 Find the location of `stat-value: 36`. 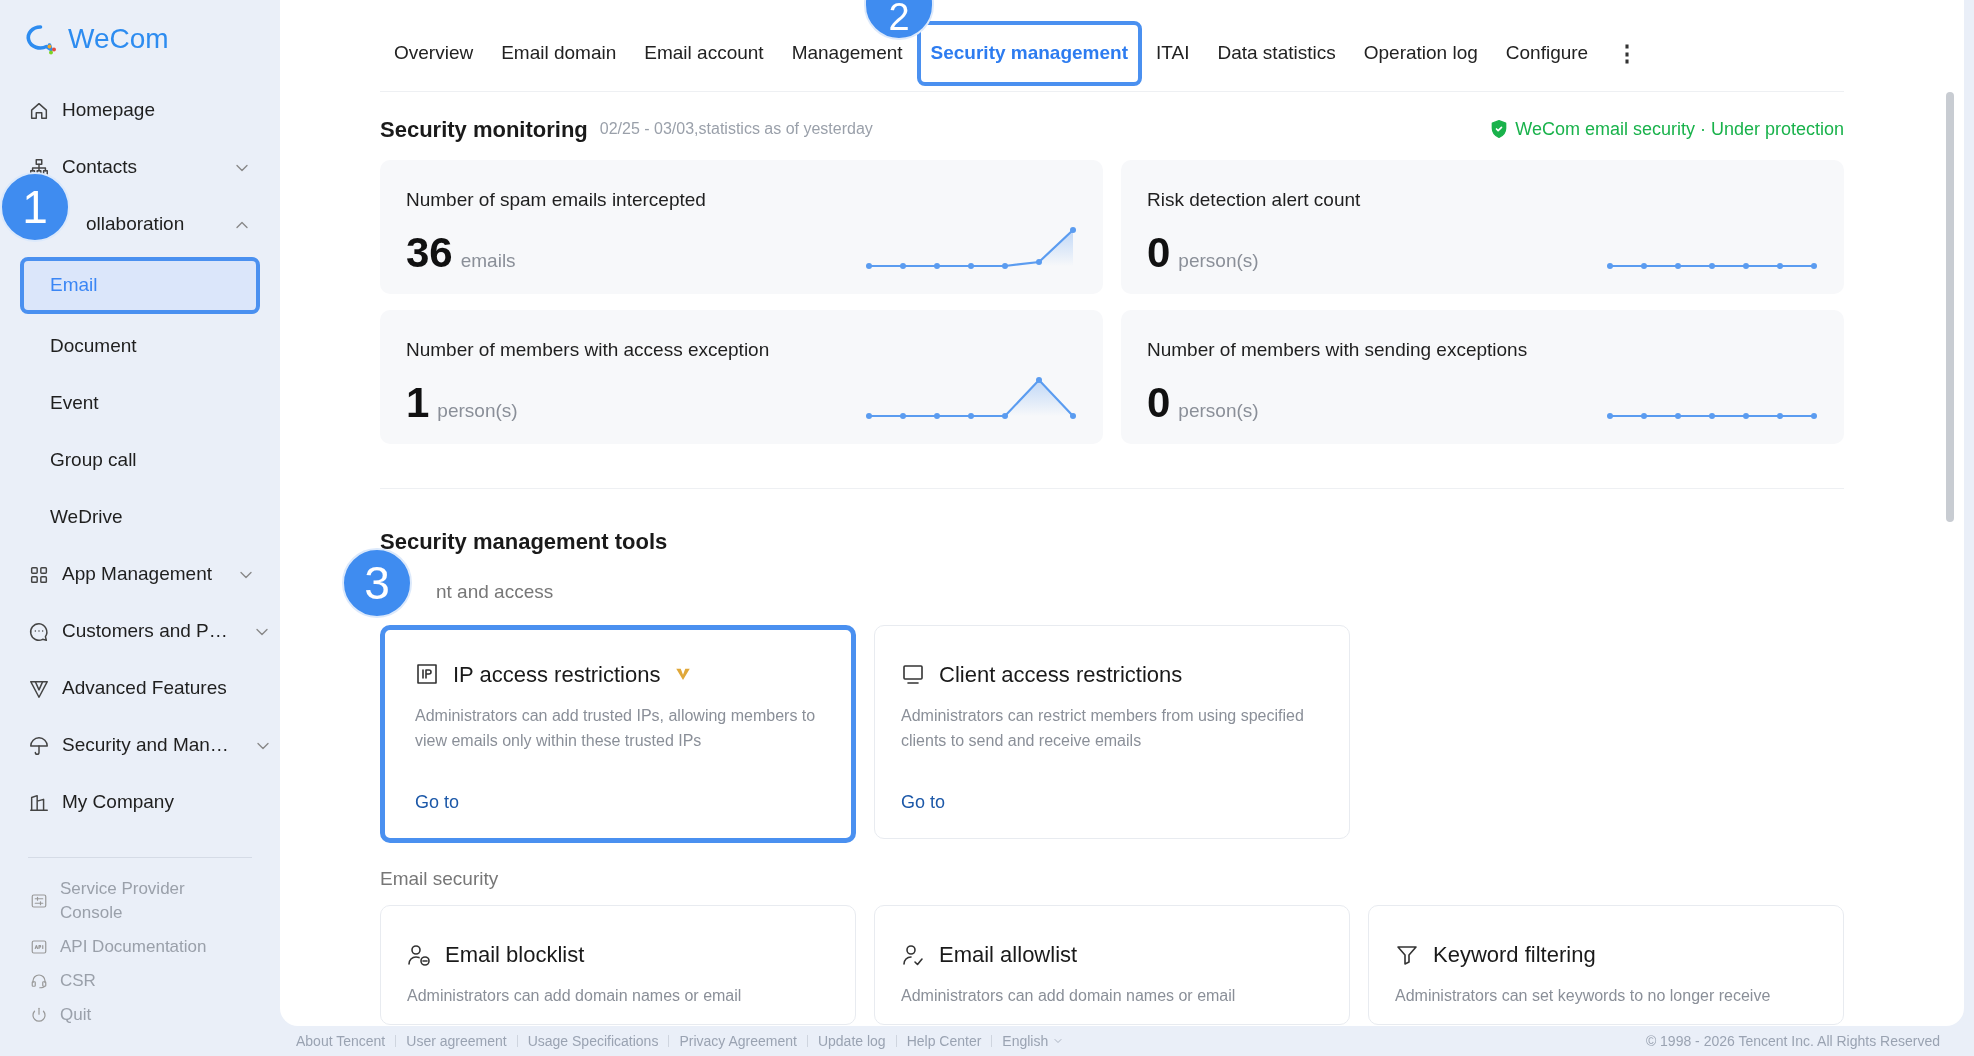

stat-value: 36 is located at coordinates (429, 252).